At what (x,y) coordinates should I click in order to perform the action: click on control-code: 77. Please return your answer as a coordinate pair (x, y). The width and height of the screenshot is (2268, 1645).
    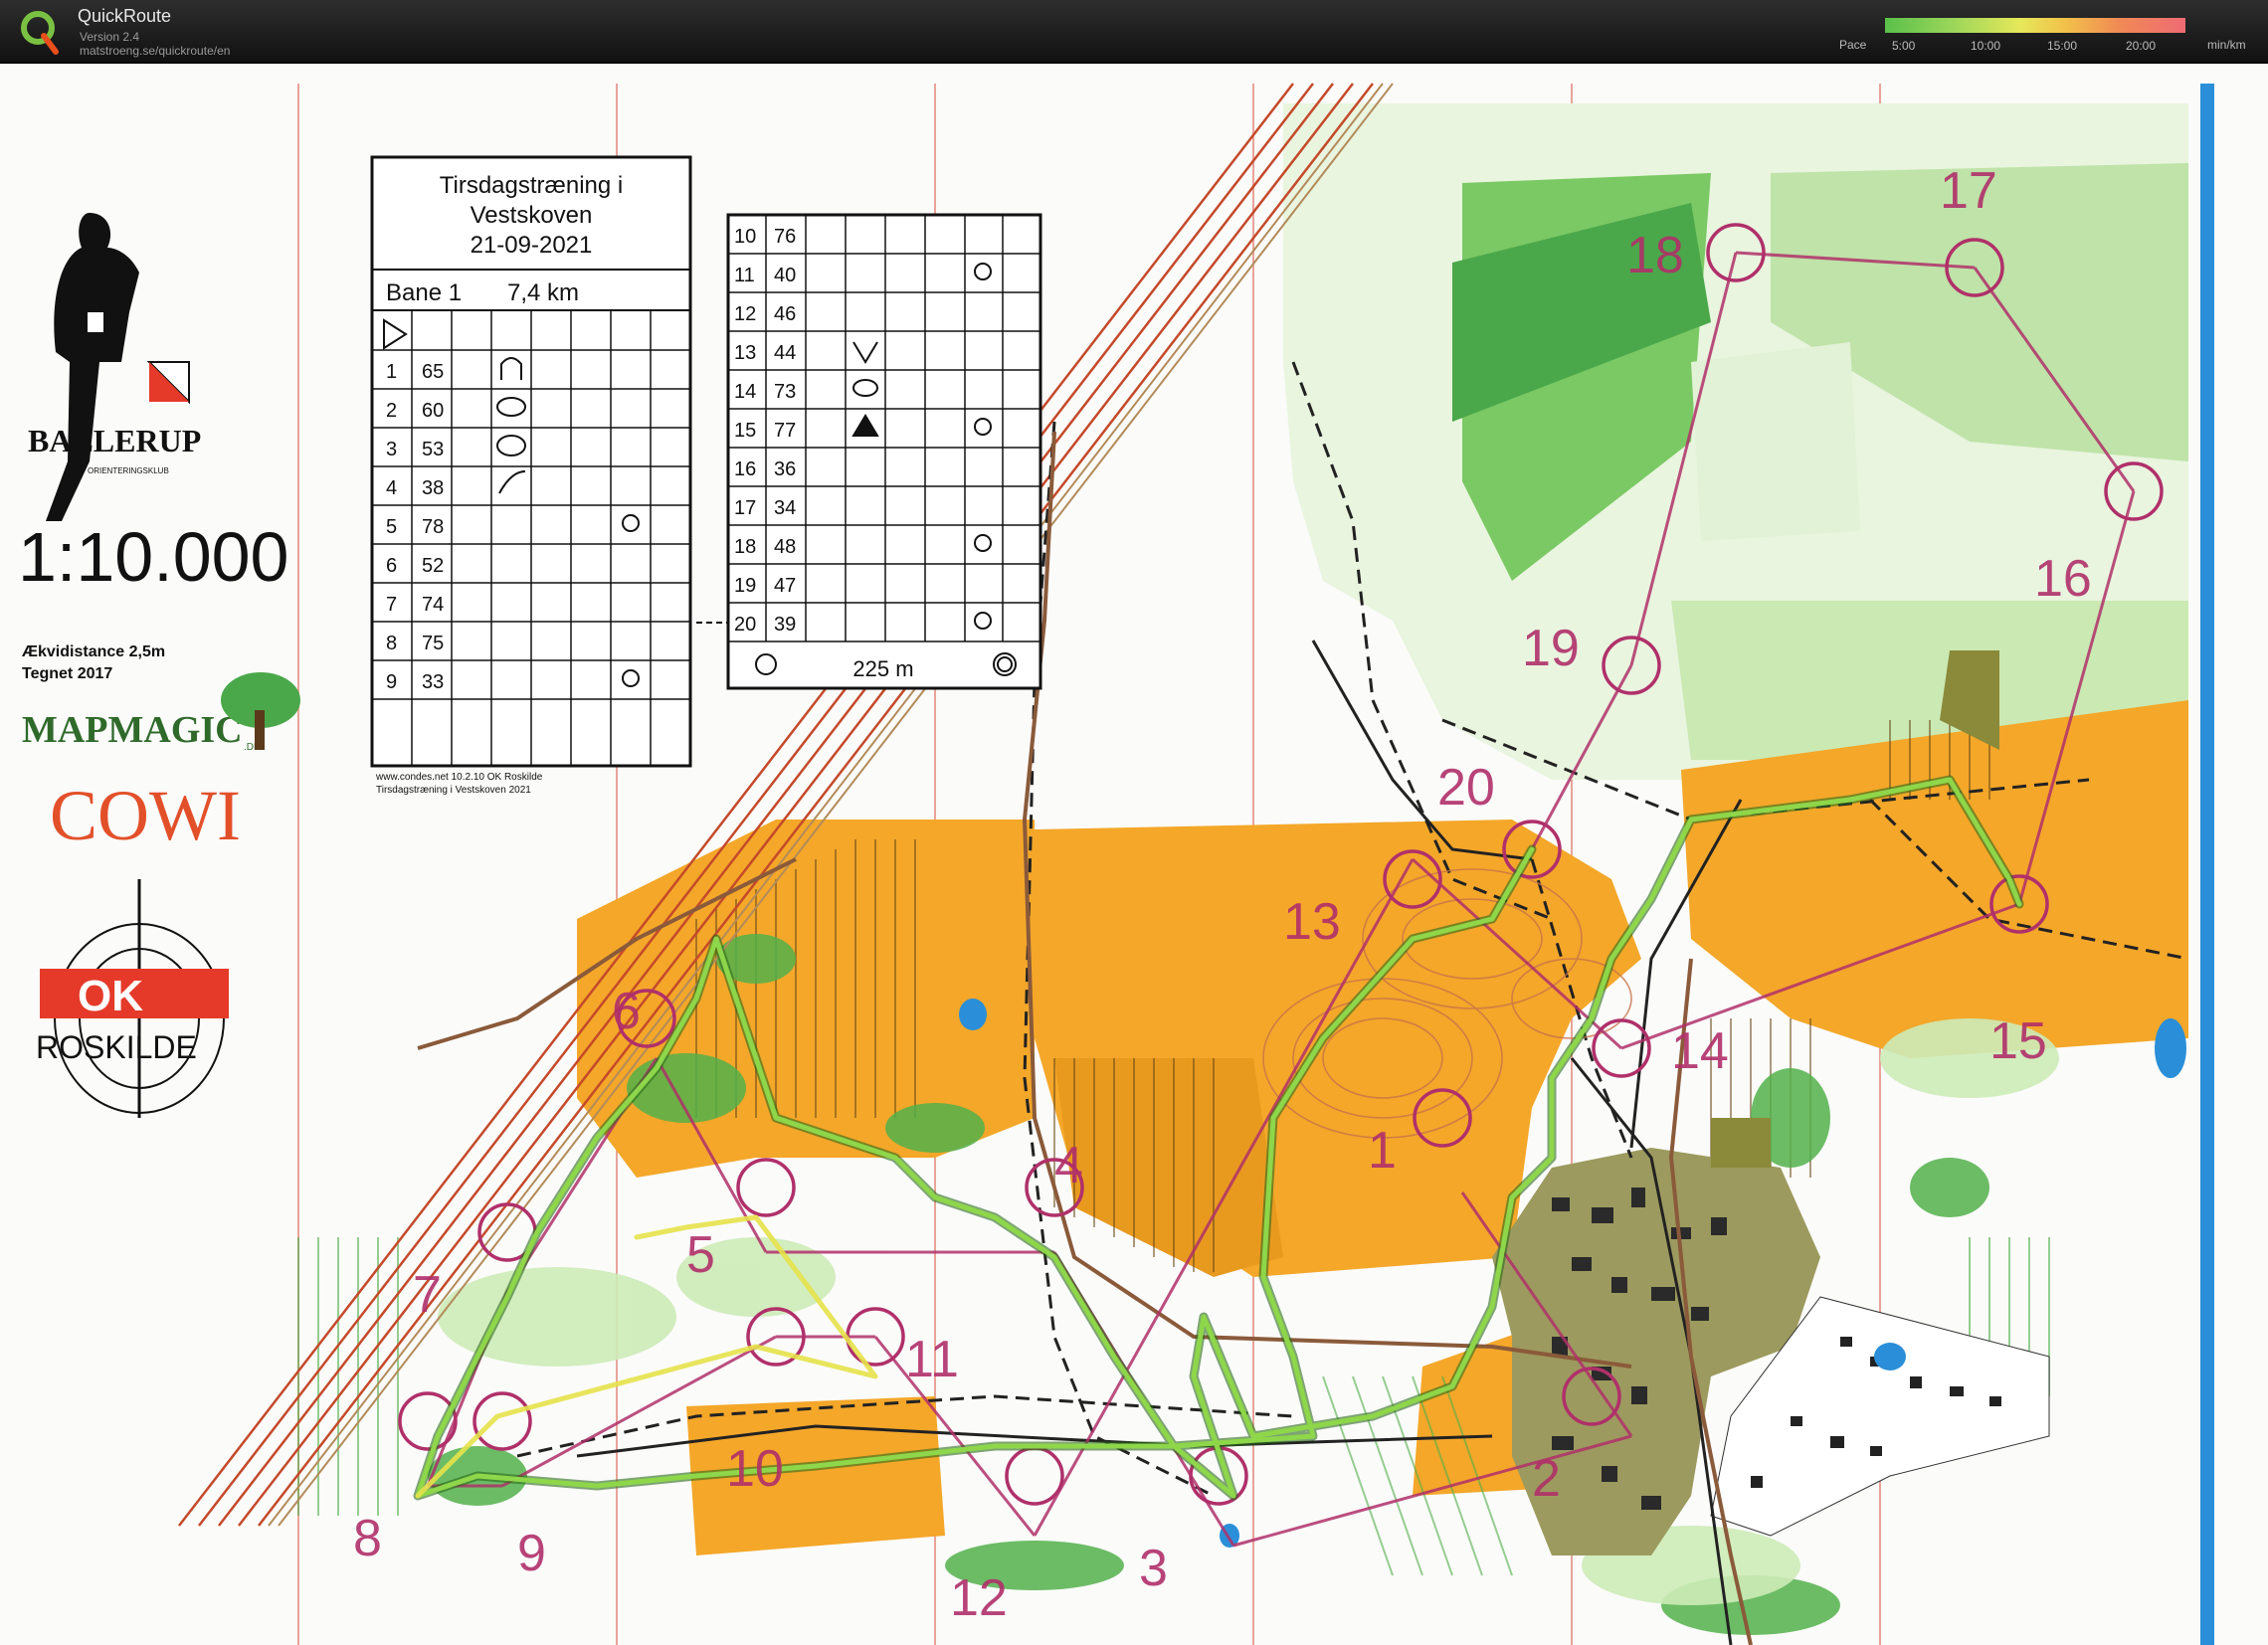
    Looking at the image, I should click on (785, 431).